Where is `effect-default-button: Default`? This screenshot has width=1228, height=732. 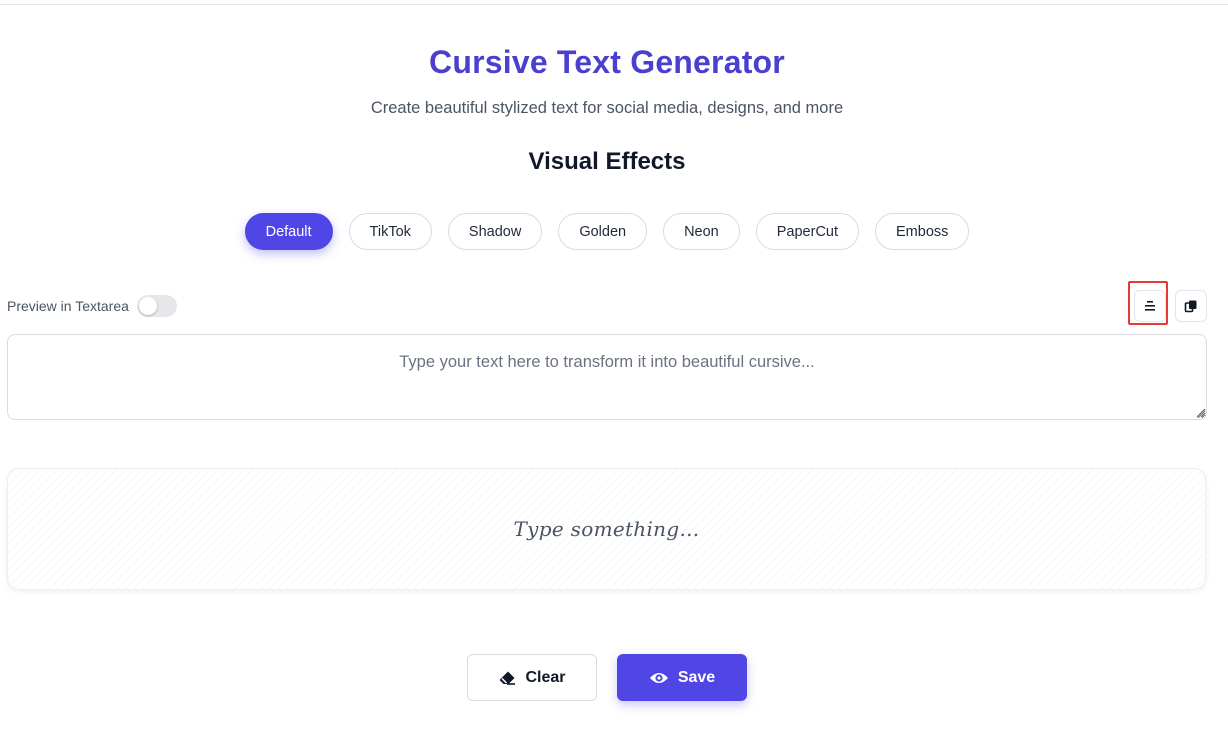 effect-default-button: Default is located at coordinates (288, 231).